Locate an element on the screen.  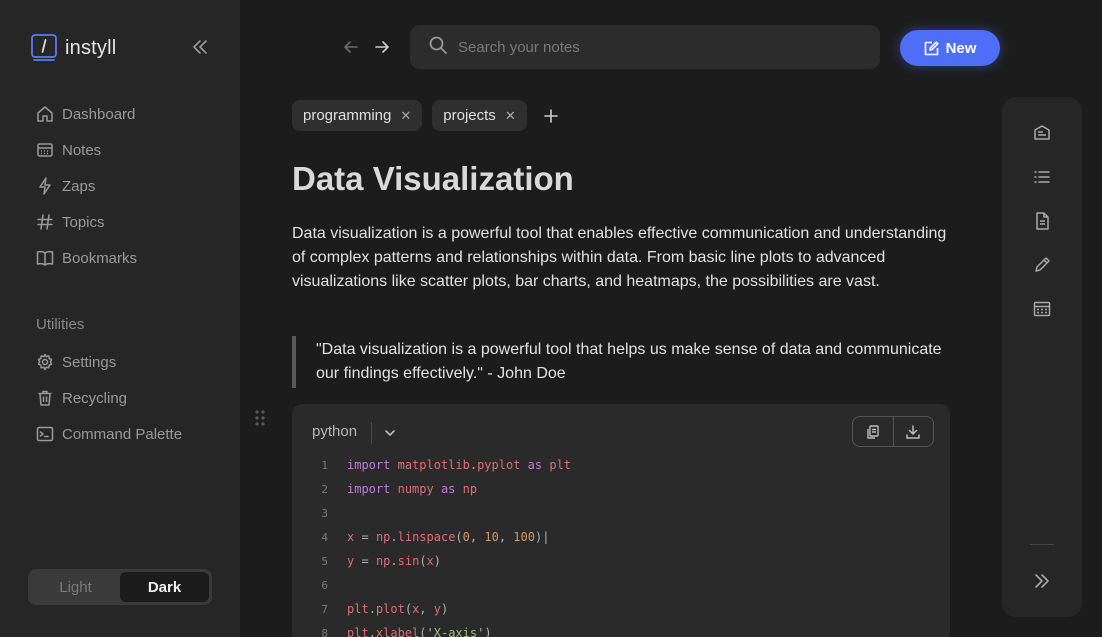
code-line: 2 import numpy as np is located at coordinates (621, 489).